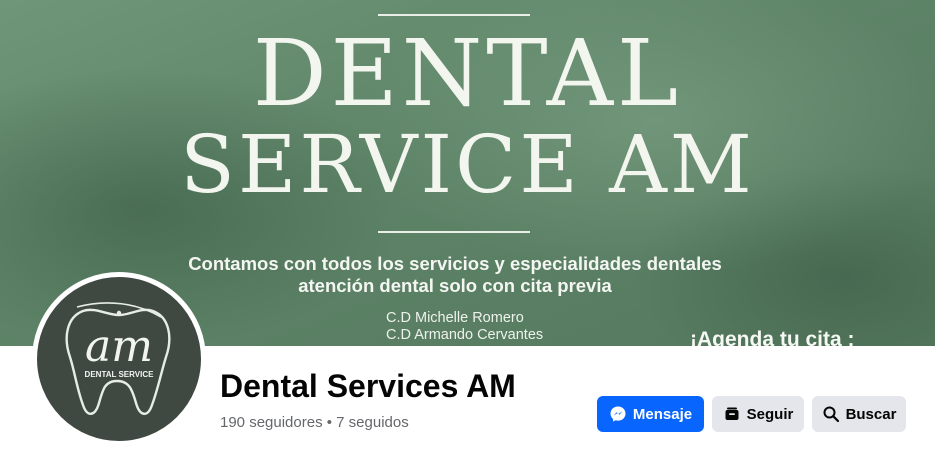  What do you see at coordinates (314, 422) in the screenshot?
I see `follower-stats: 190 seguidores • 7 seguidos` at bounding box center [314, 422].